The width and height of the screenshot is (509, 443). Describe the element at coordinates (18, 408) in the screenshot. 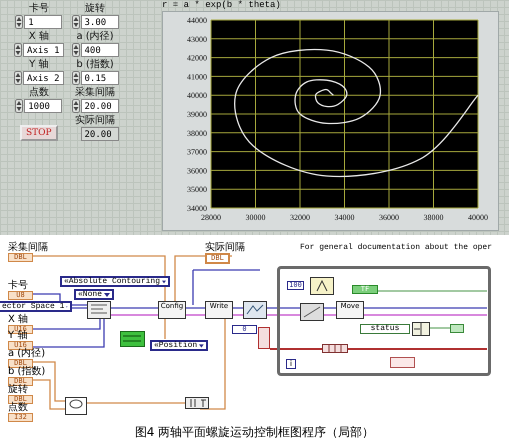

I see `terminal-label: 点数` at that location.